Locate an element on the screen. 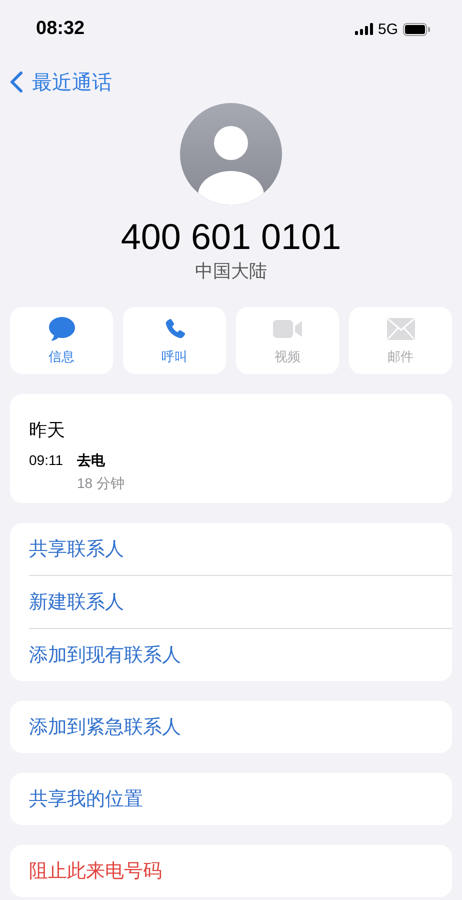  day-label: 昨天 is located at coordinates (47, 430).